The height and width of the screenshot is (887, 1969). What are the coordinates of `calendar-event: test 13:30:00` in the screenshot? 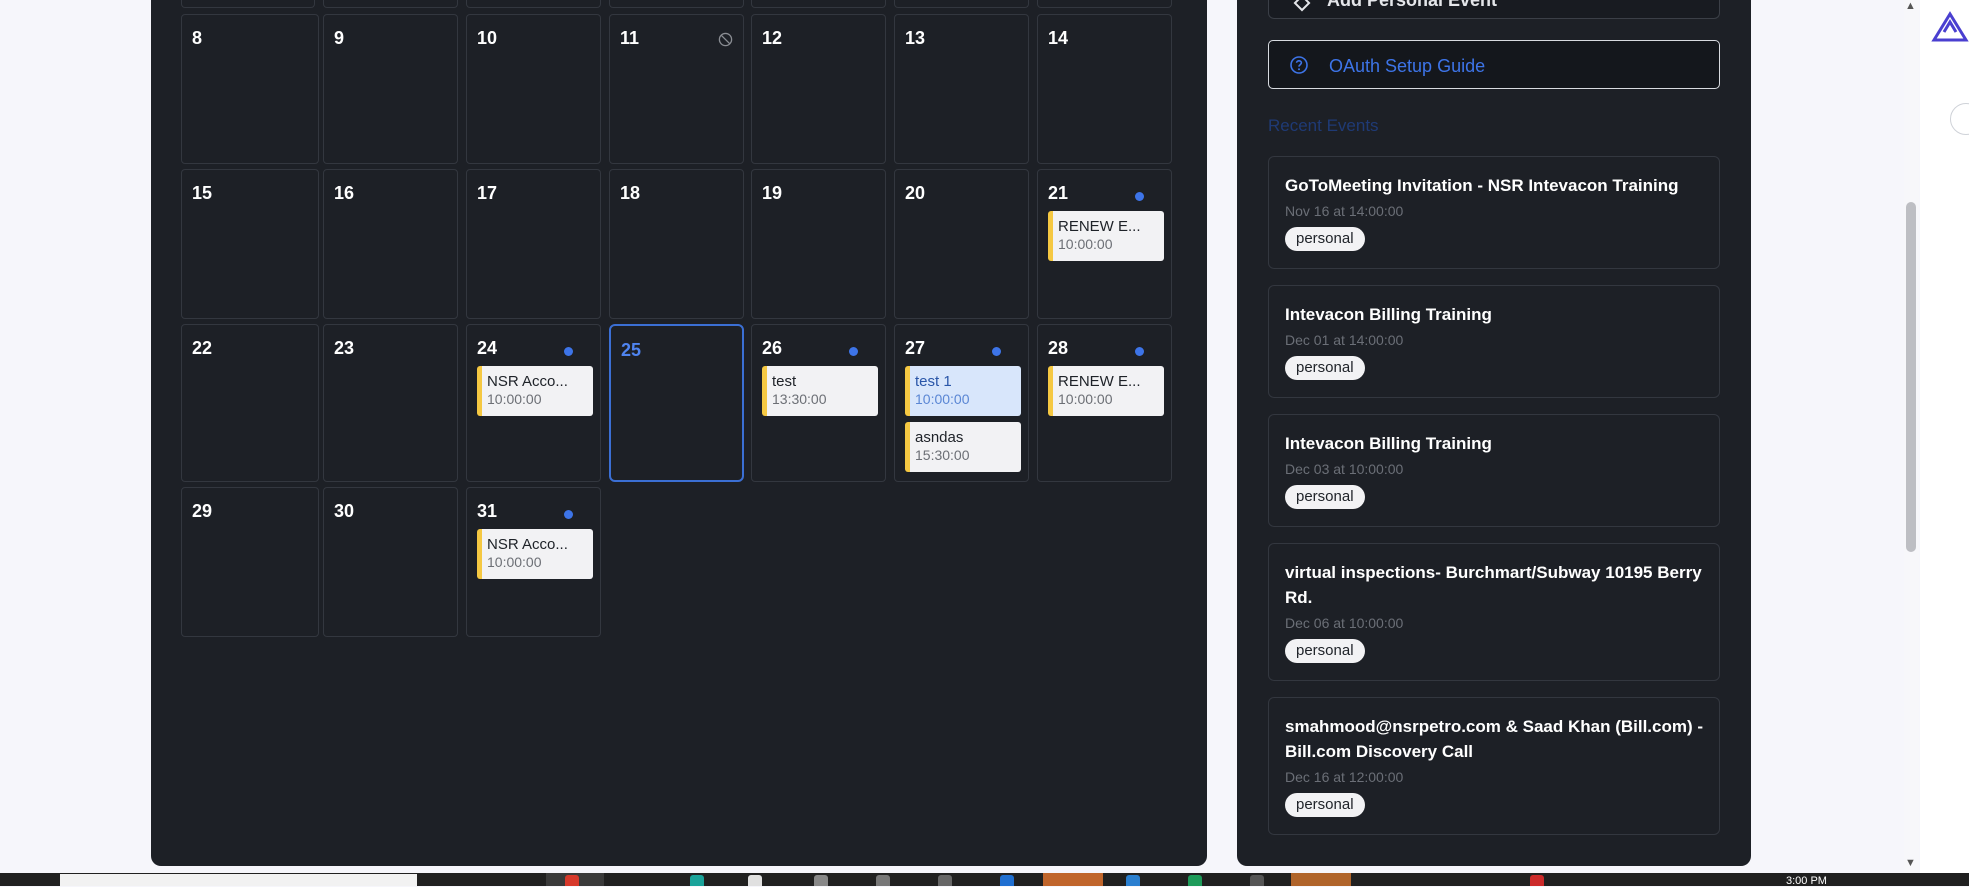 It's located at (820, 391).